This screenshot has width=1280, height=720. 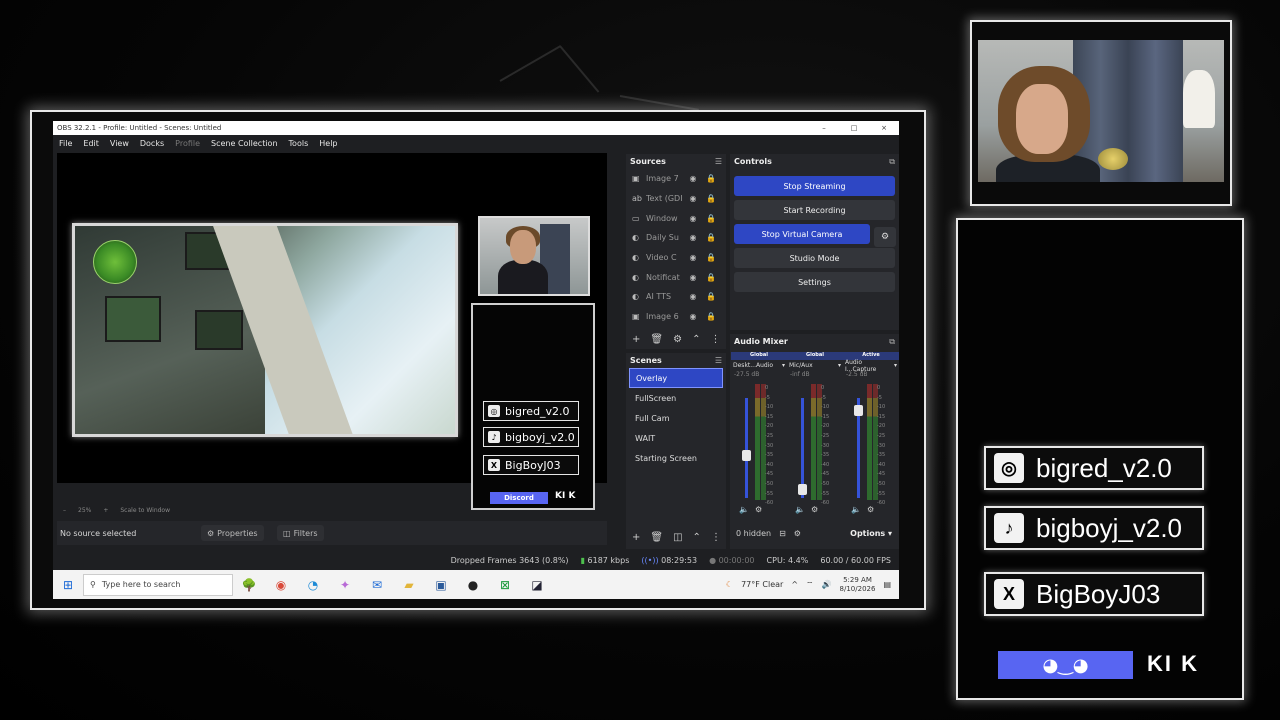 What do you see at coordinates (892, 342) in the screenshot?
I see `popout-icon: ⧉` at bounding box center [892, 342].